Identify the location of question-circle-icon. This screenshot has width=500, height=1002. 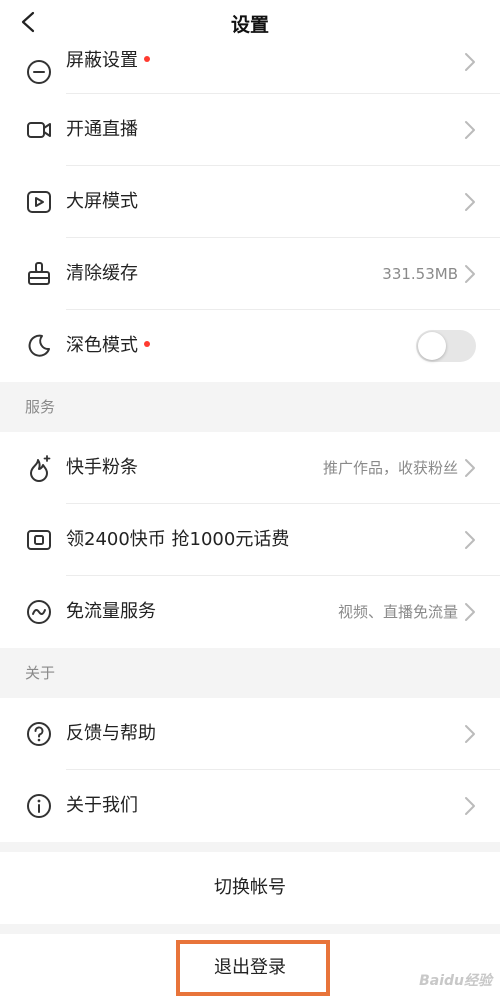
(39, 734).